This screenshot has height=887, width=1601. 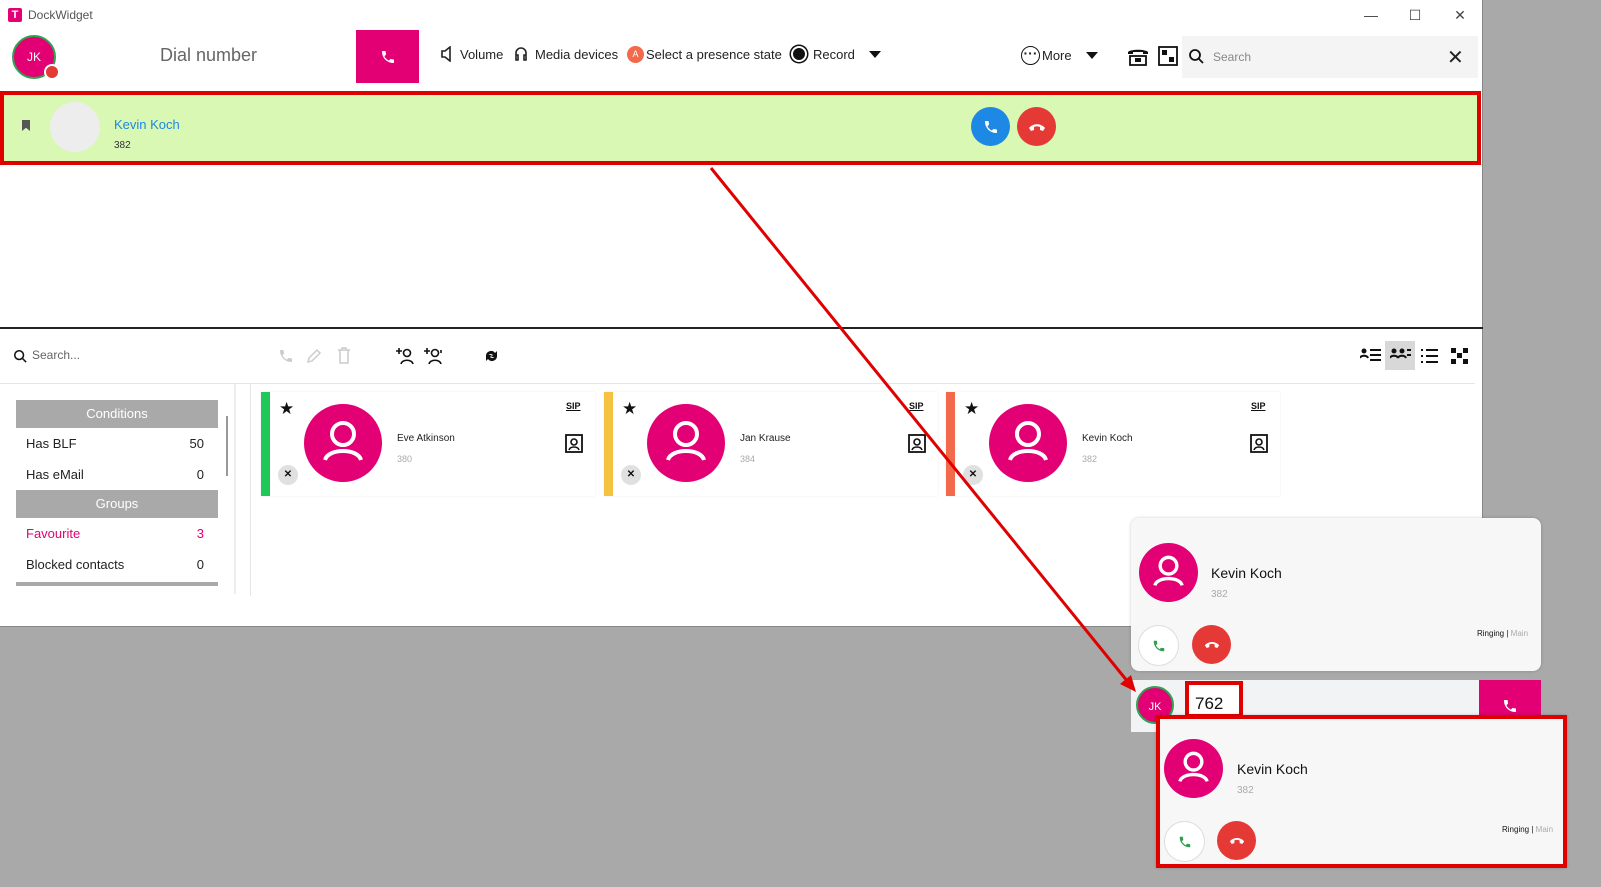 I want to click on mini-dial-value: 762, so click(x=1209, y=703).